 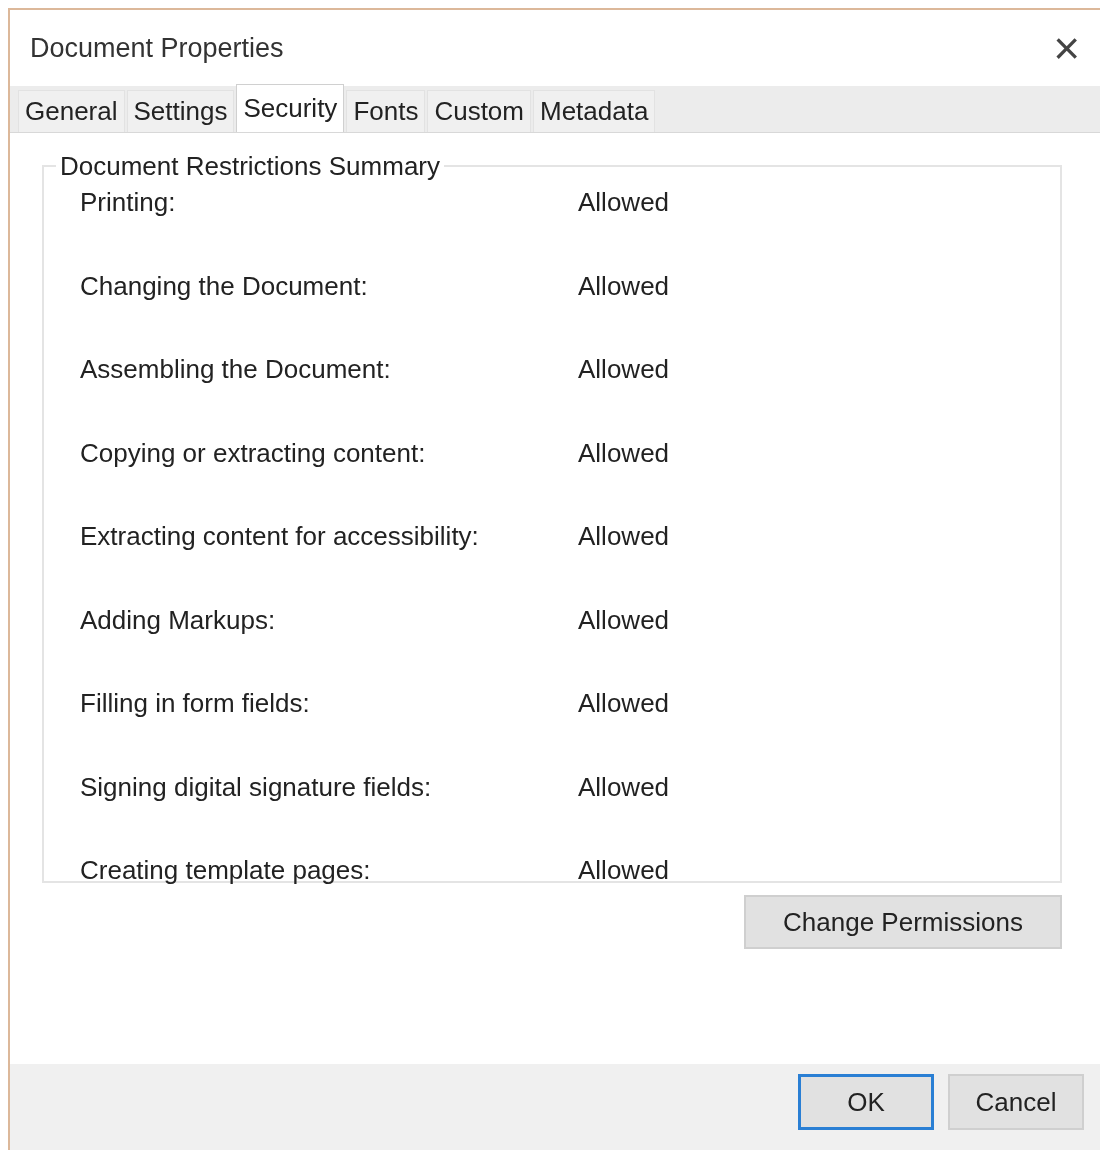 I want to click on tab: Metadata, so click(x=594, y=111).